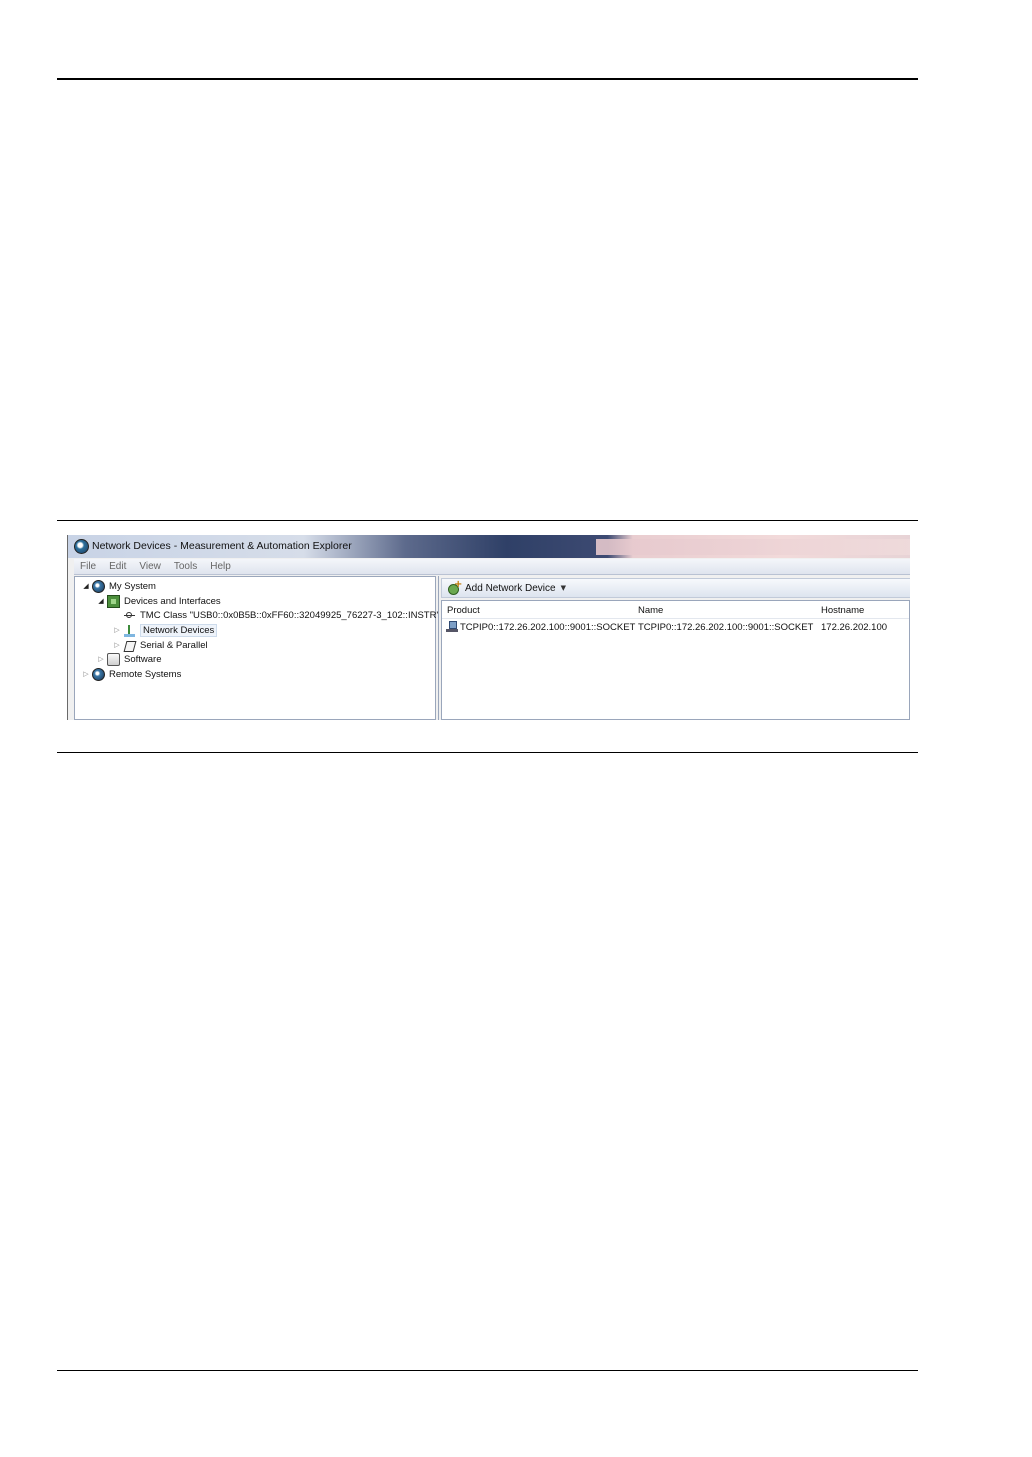  Describe the element at coordinates (650, 610) in the screenshot. I see `column-header-name: Name` at that location.